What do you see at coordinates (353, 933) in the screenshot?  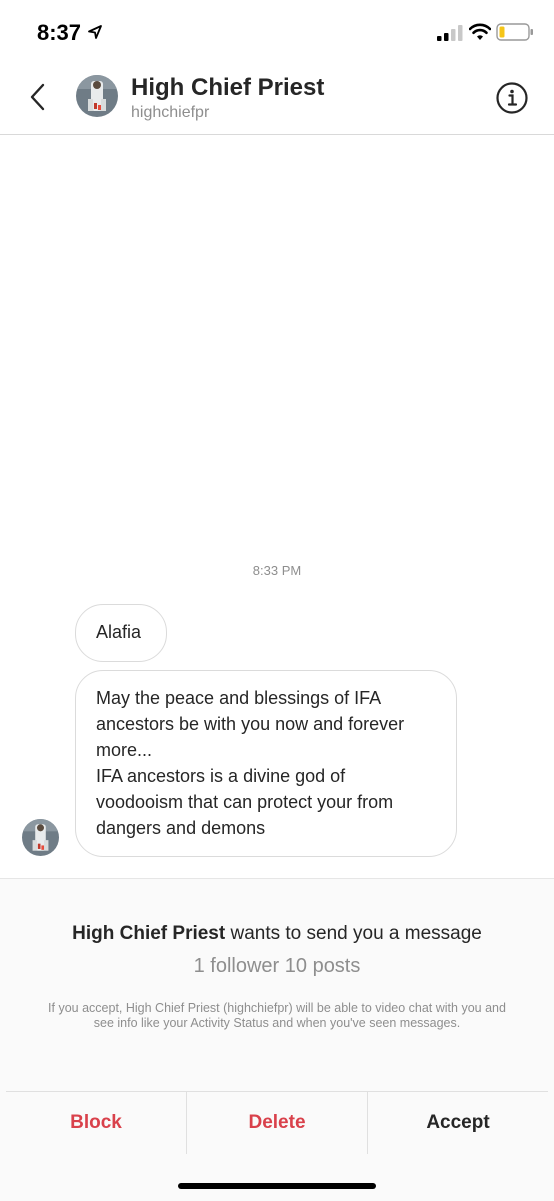 I see `request-title-text: wants to send you a message` at bounding box center [353, 933].